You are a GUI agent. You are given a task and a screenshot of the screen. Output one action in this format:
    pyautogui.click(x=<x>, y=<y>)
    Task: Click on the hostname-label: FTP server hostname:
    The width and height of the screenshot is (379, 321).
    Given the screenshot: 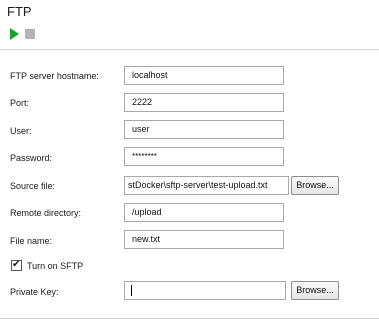 What is the action you would take?
    pyautogui.click(x=54, y=76)
    